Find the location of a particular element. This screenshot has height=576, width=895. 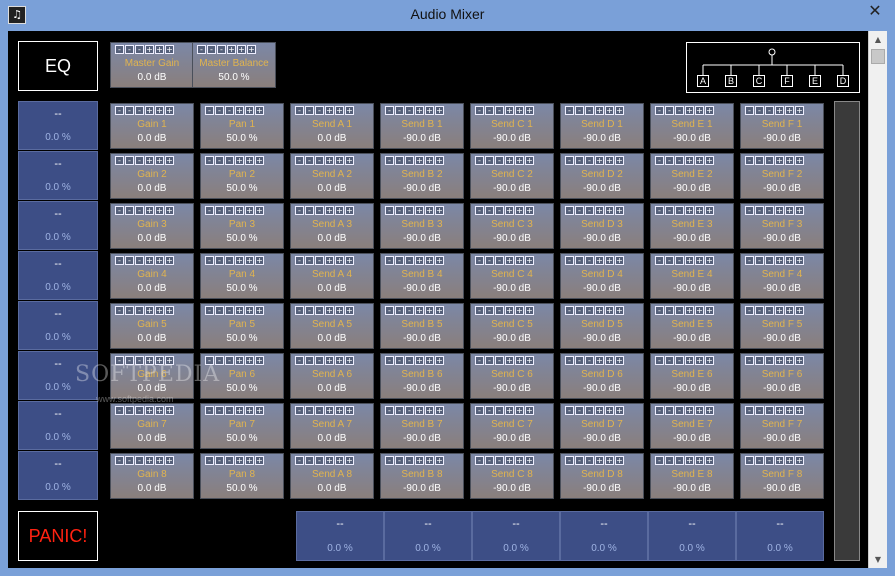

channel-3-control-6: - - - + + + Send D 3 -90.0 dB is located at coordinates (602, 226).